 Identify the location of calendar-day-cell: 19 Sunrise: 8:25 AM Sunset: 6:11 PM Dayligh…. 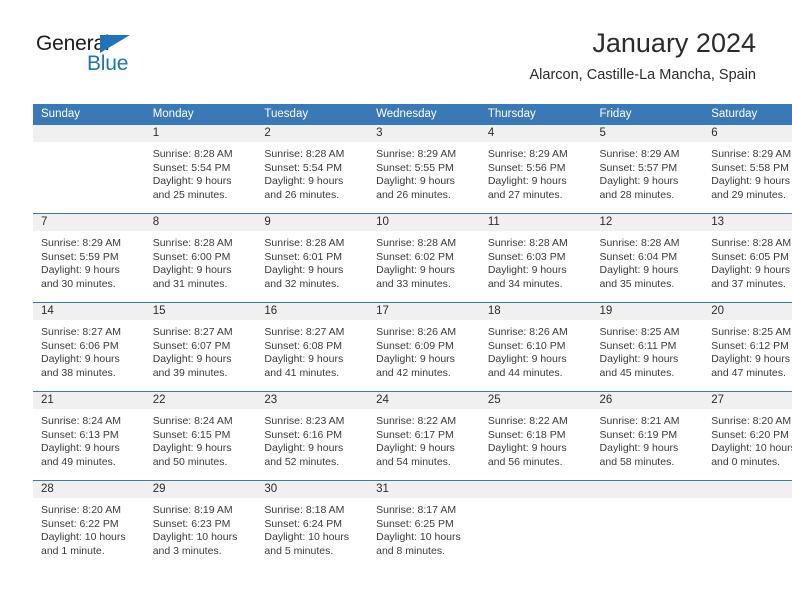
(647, 347).